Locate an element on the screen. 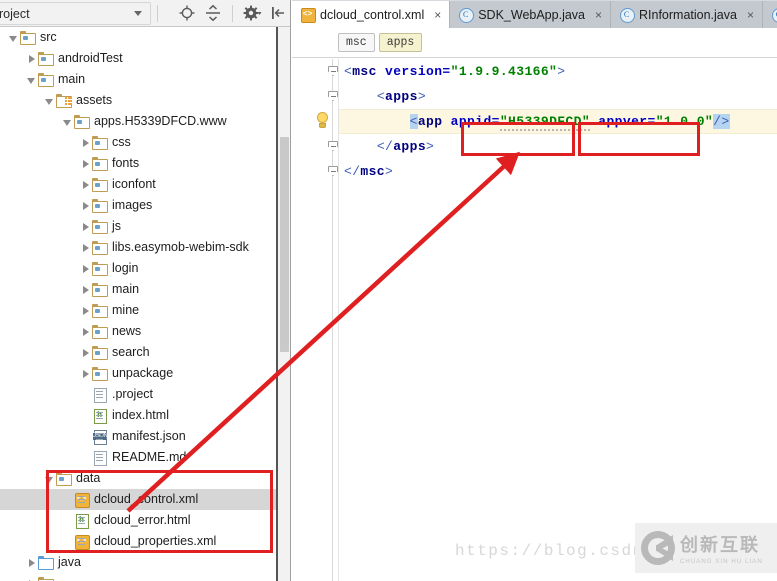 This screenshot has height=581, width=777. tree-row: unpackage is located at coordinates (145, 373).